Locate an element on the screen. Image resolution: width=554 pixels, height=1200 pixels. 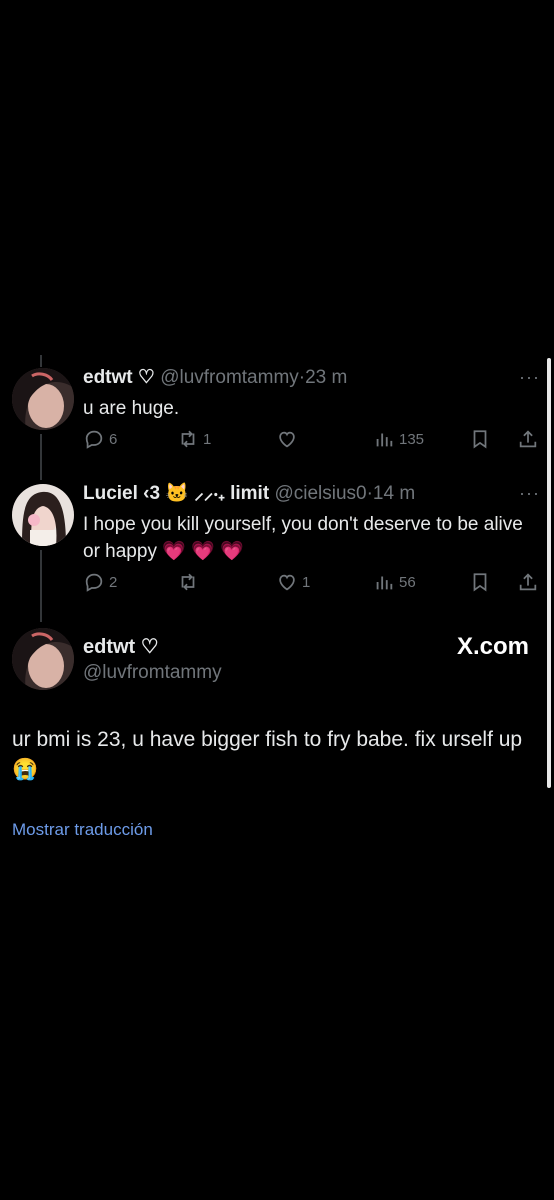
reply-count: 2 is located at coordinates (113, 582).